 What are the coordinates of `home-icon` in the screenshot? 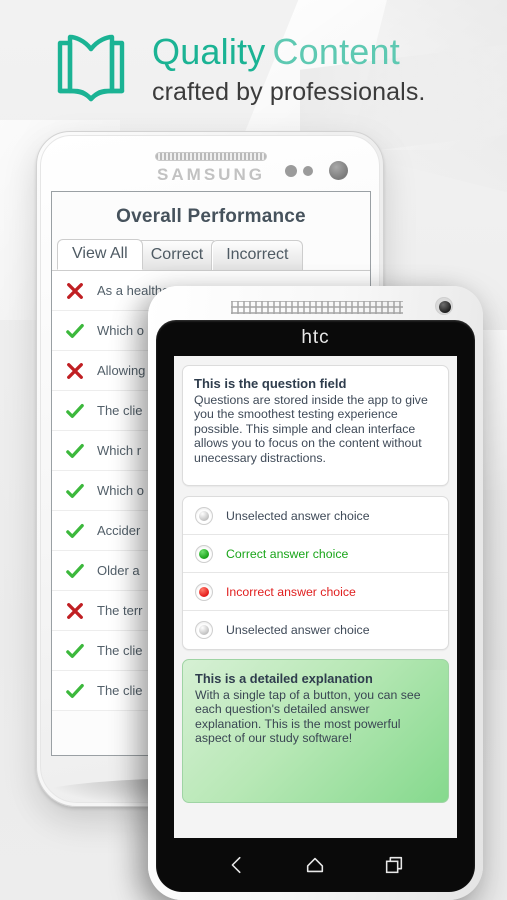 It's located at (315, 865).